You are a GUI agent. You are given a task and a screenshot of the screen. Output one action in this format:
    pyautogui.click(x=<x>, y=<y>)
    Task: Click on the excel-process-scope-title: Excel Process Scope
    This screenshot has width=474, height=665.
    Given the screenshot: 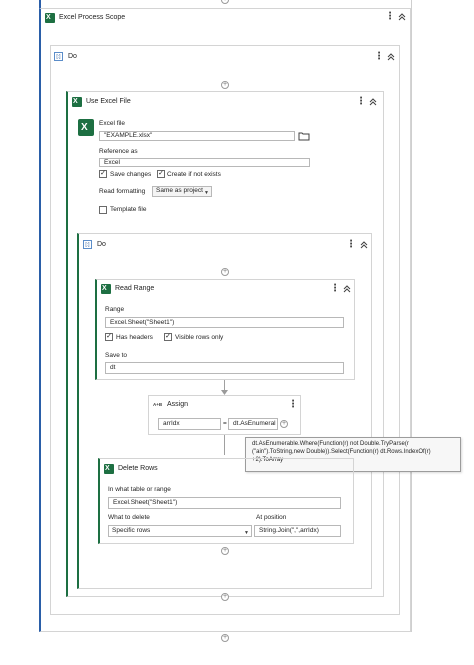 What is the action you would take?
    pyautogui.click(x=92, y=17)
    